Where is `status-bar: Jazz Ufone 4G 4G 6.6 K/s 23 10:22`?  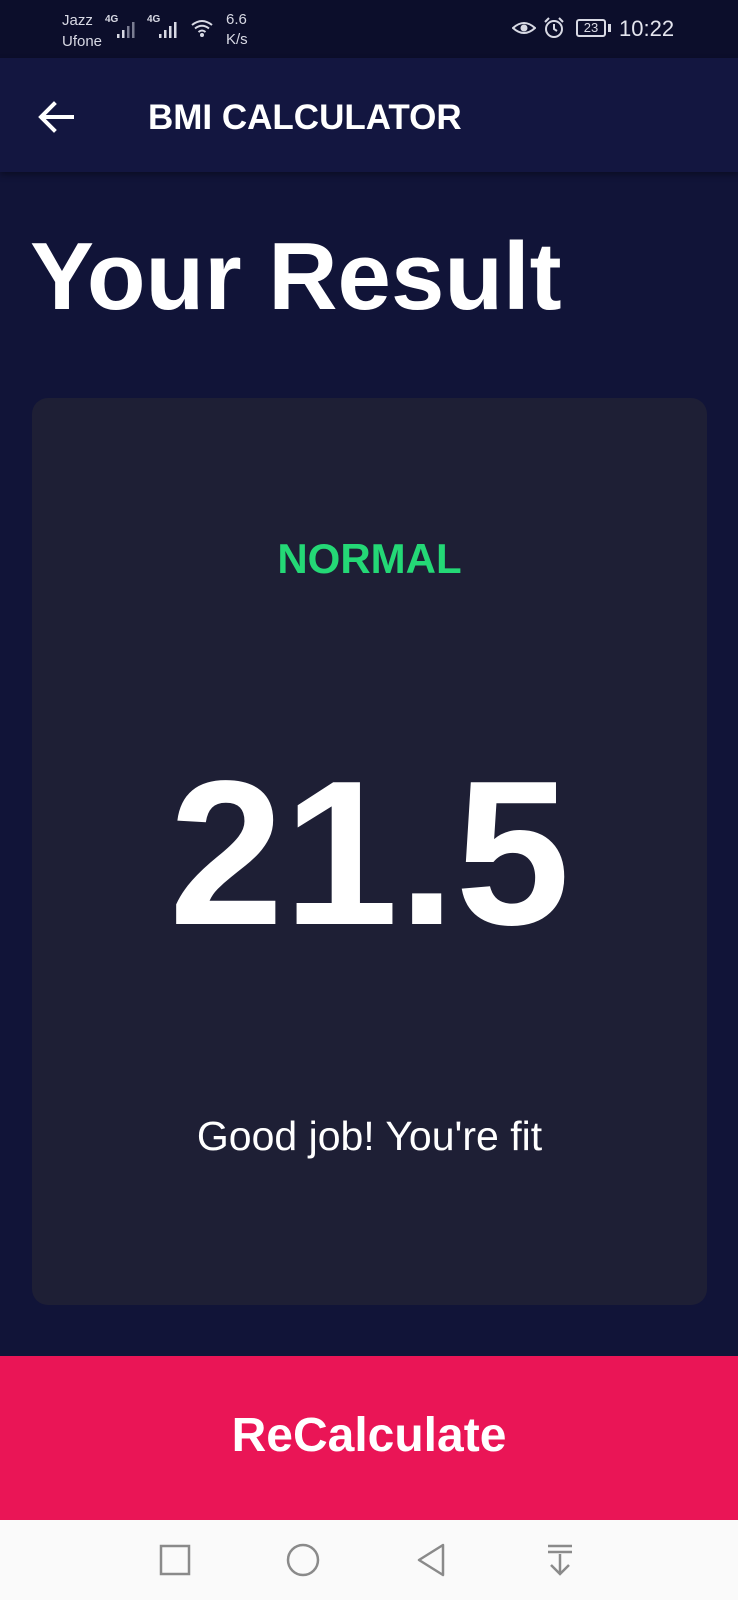
status-bar: Jazz Ufone 4G 4G 6.6 K/s 23 10:22 is located at coordinates (369, 29).